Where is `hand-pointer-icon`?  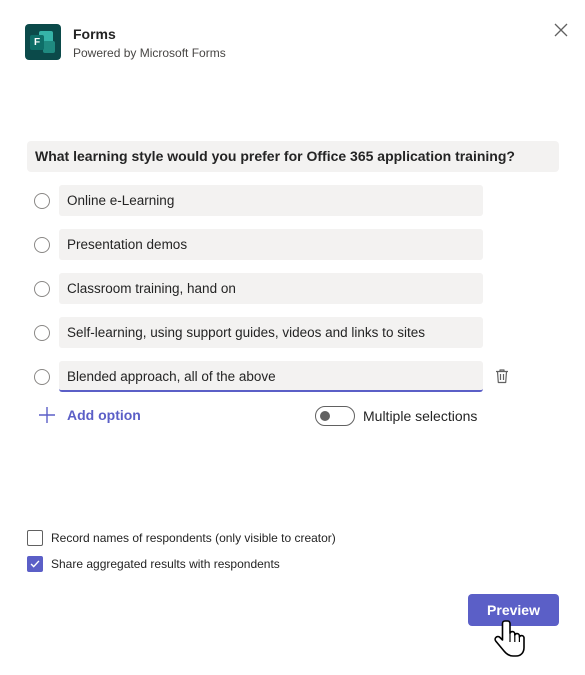
hand-pointer-icon is located at coordinates (509, 638).